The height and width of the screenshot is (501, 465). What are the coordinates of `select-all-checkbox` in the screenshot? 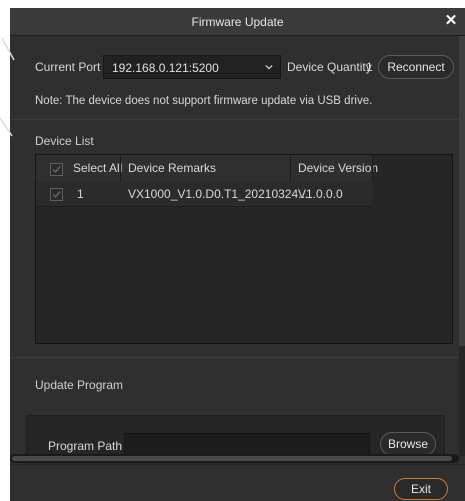 It's located at (56, 169).